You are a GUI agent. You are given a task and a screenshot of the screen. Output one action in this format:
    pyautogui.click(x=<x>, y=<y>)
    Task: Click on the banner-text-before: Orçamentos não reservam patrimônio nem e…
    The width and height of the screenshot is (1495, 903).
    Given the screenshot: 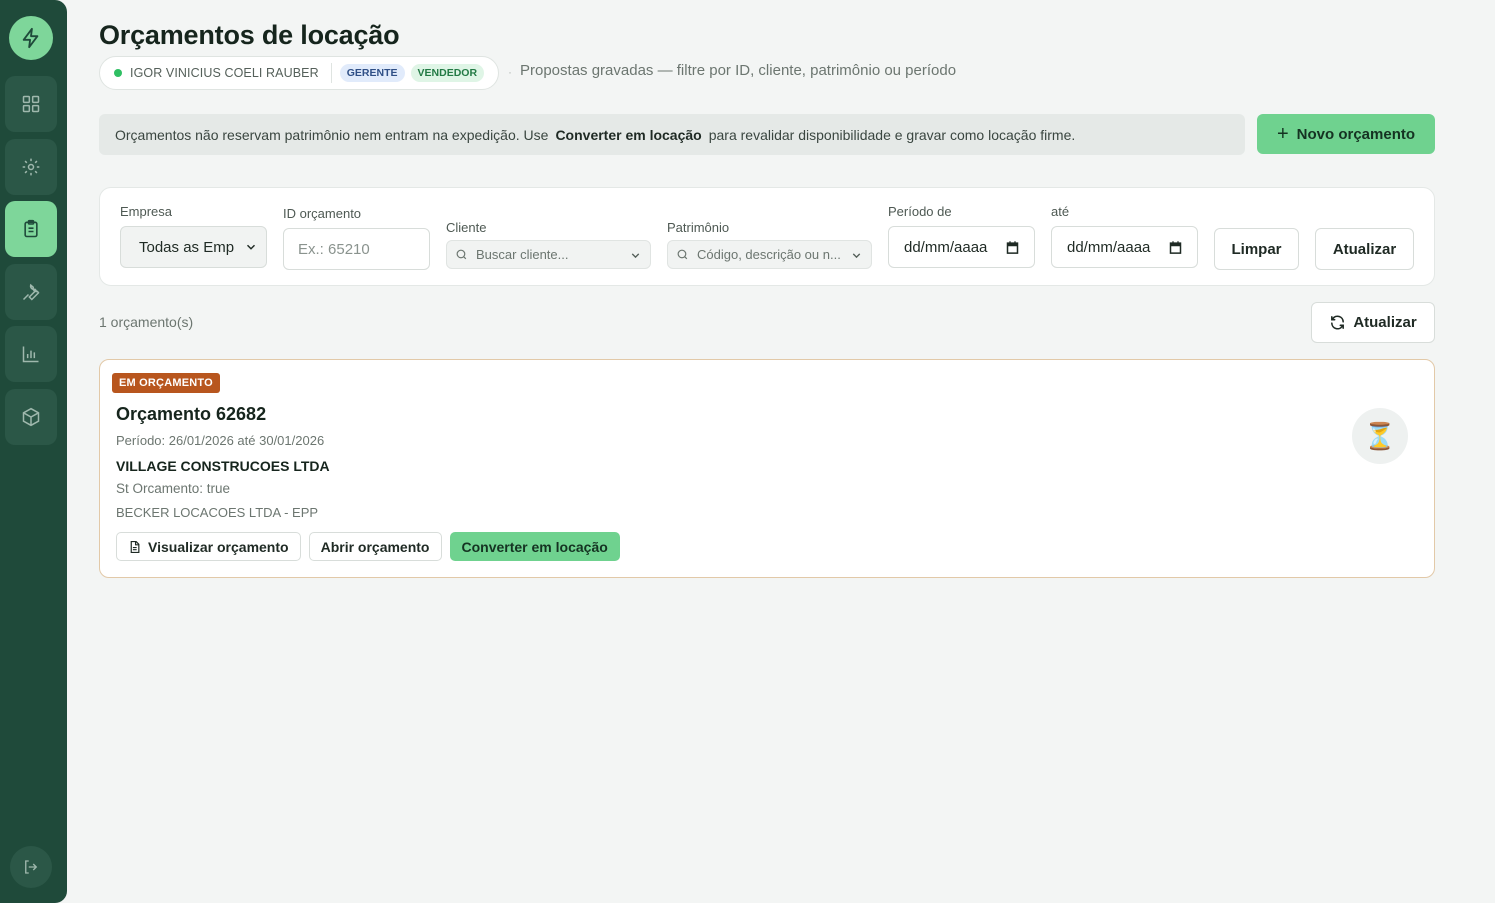 What is the action you would take?
    pyautogui.click(x=332, y=134)
    